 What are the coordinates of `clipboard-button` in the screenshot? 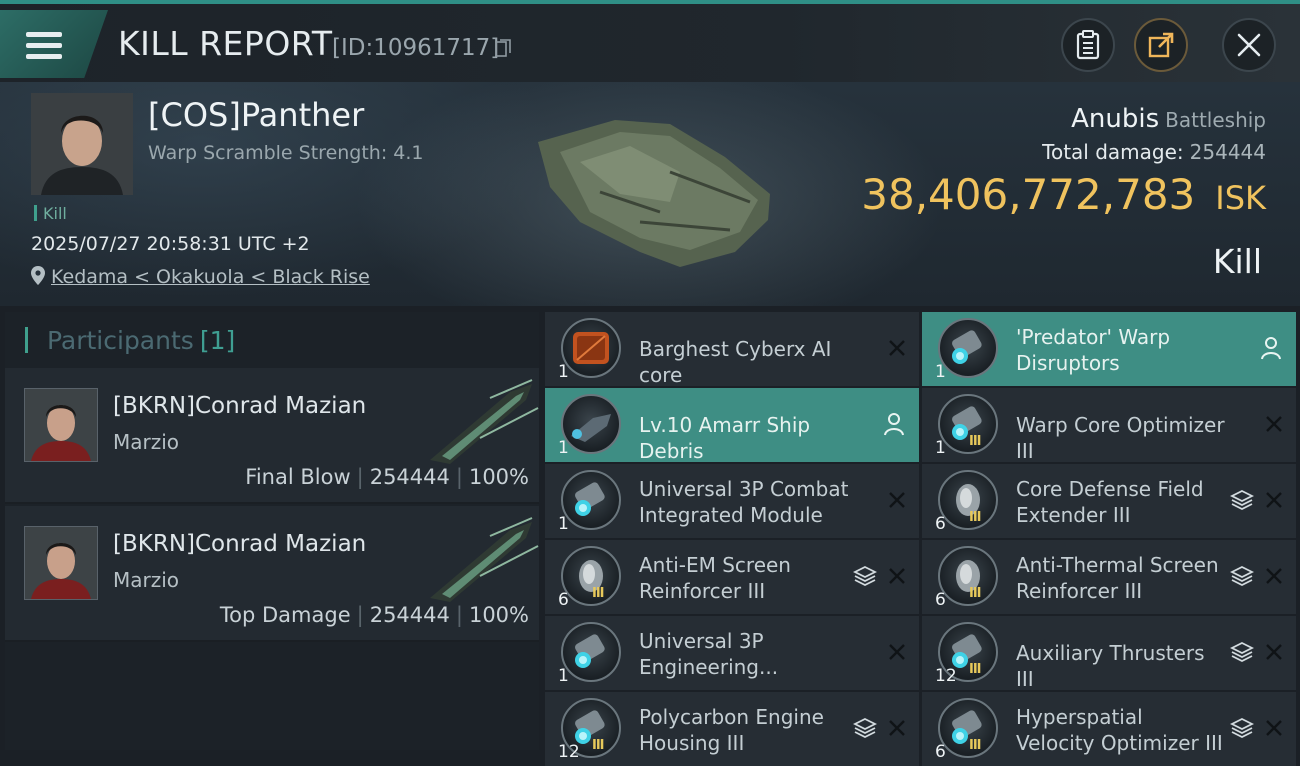 It's located at (1088, 45).